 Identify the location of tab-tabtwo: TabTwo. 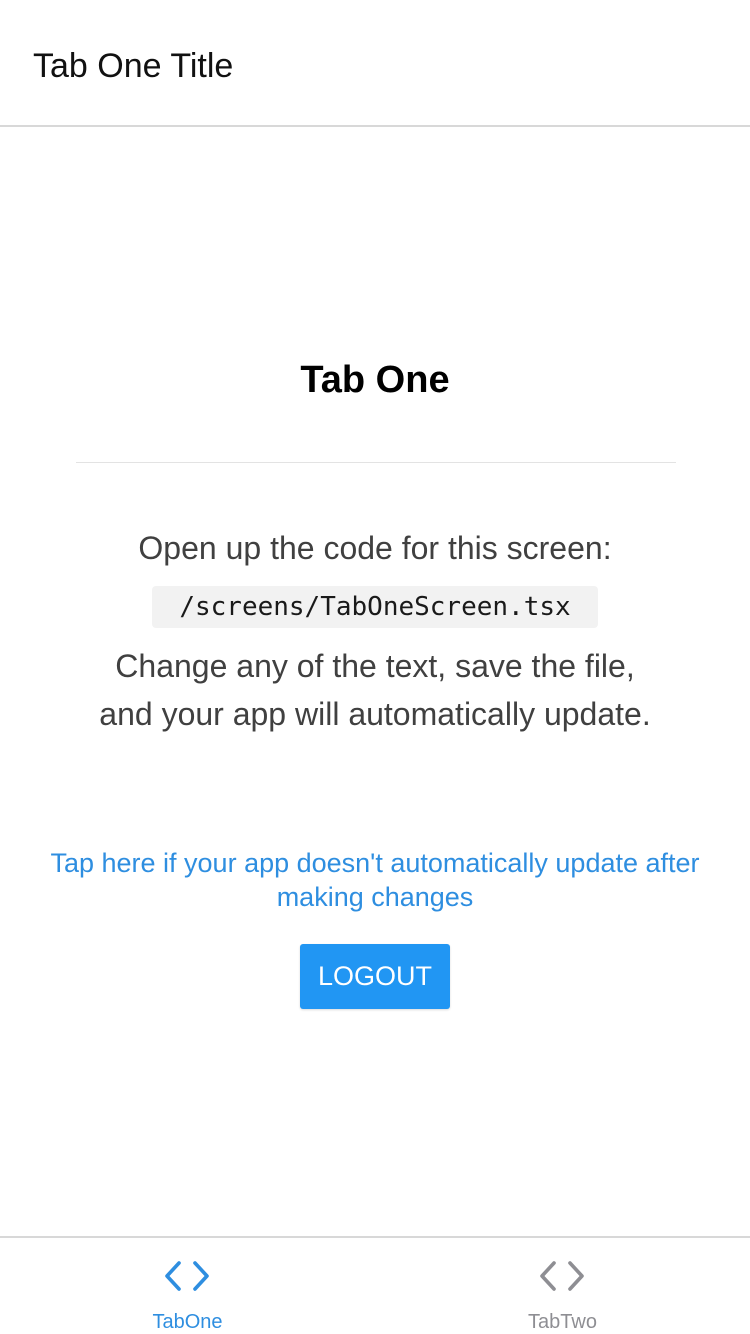
(562, 1286).